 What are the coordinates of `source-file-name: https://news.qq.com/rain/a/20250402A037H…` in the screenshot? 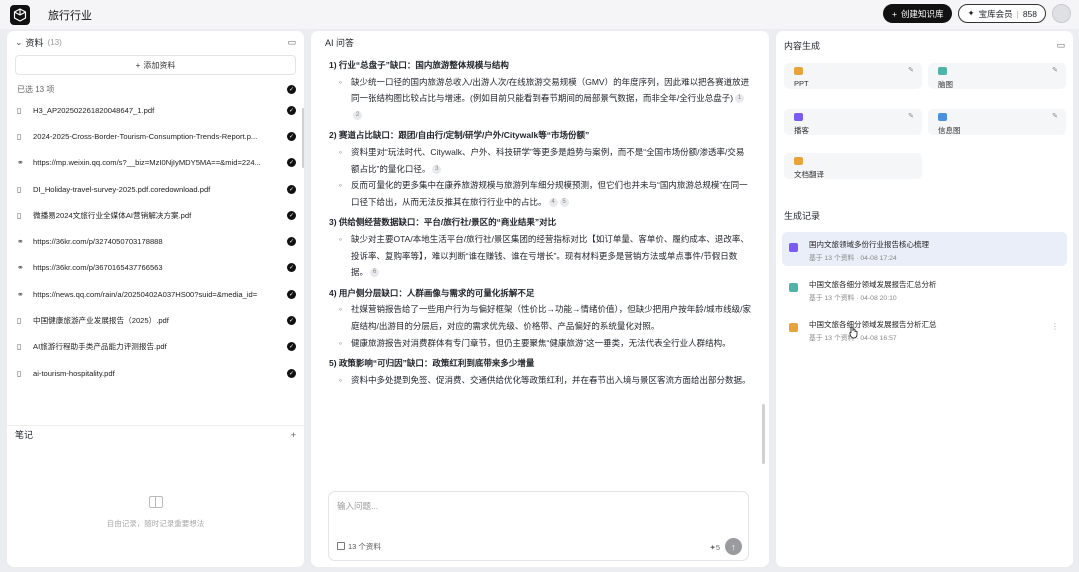 It's located at (145, 294).